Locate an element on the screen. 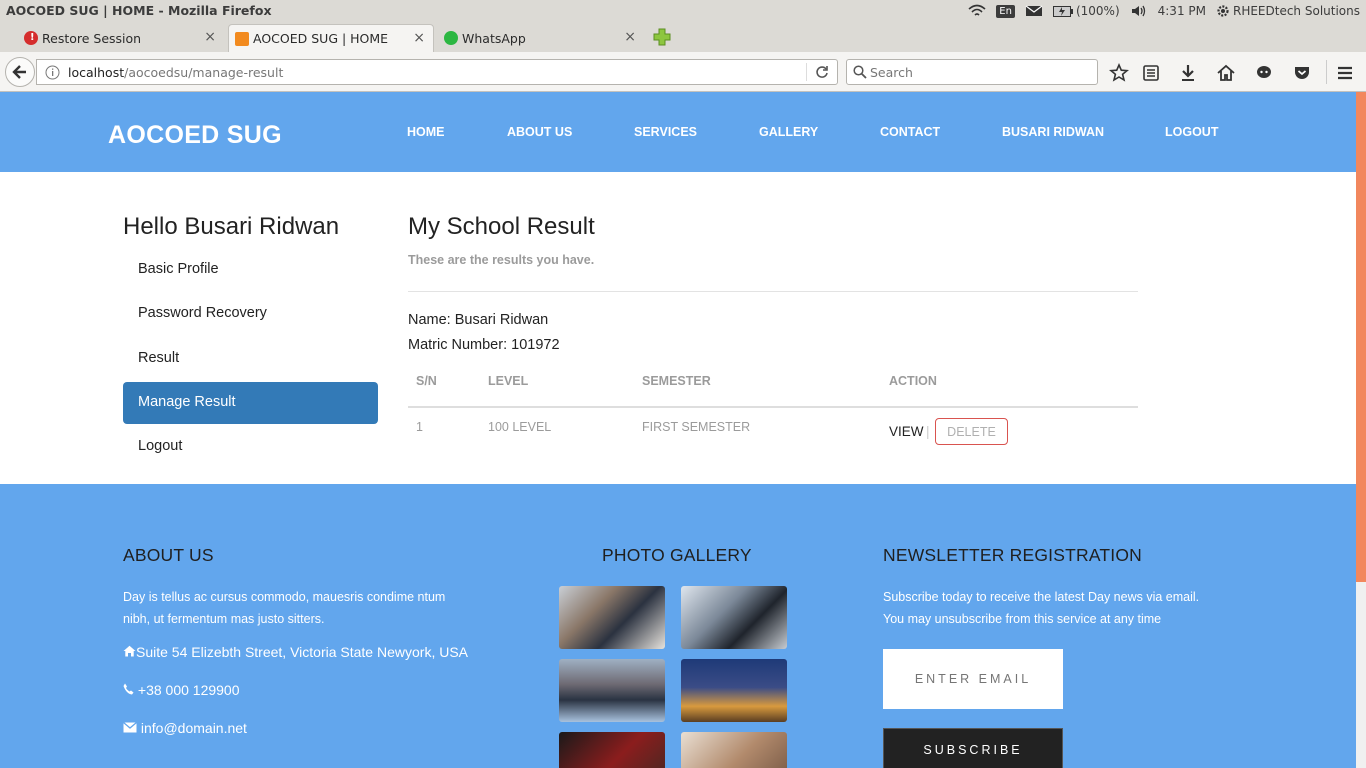 The image size is (1366, 768). tab-label: Restore Session is located at coordinates (92, 38).